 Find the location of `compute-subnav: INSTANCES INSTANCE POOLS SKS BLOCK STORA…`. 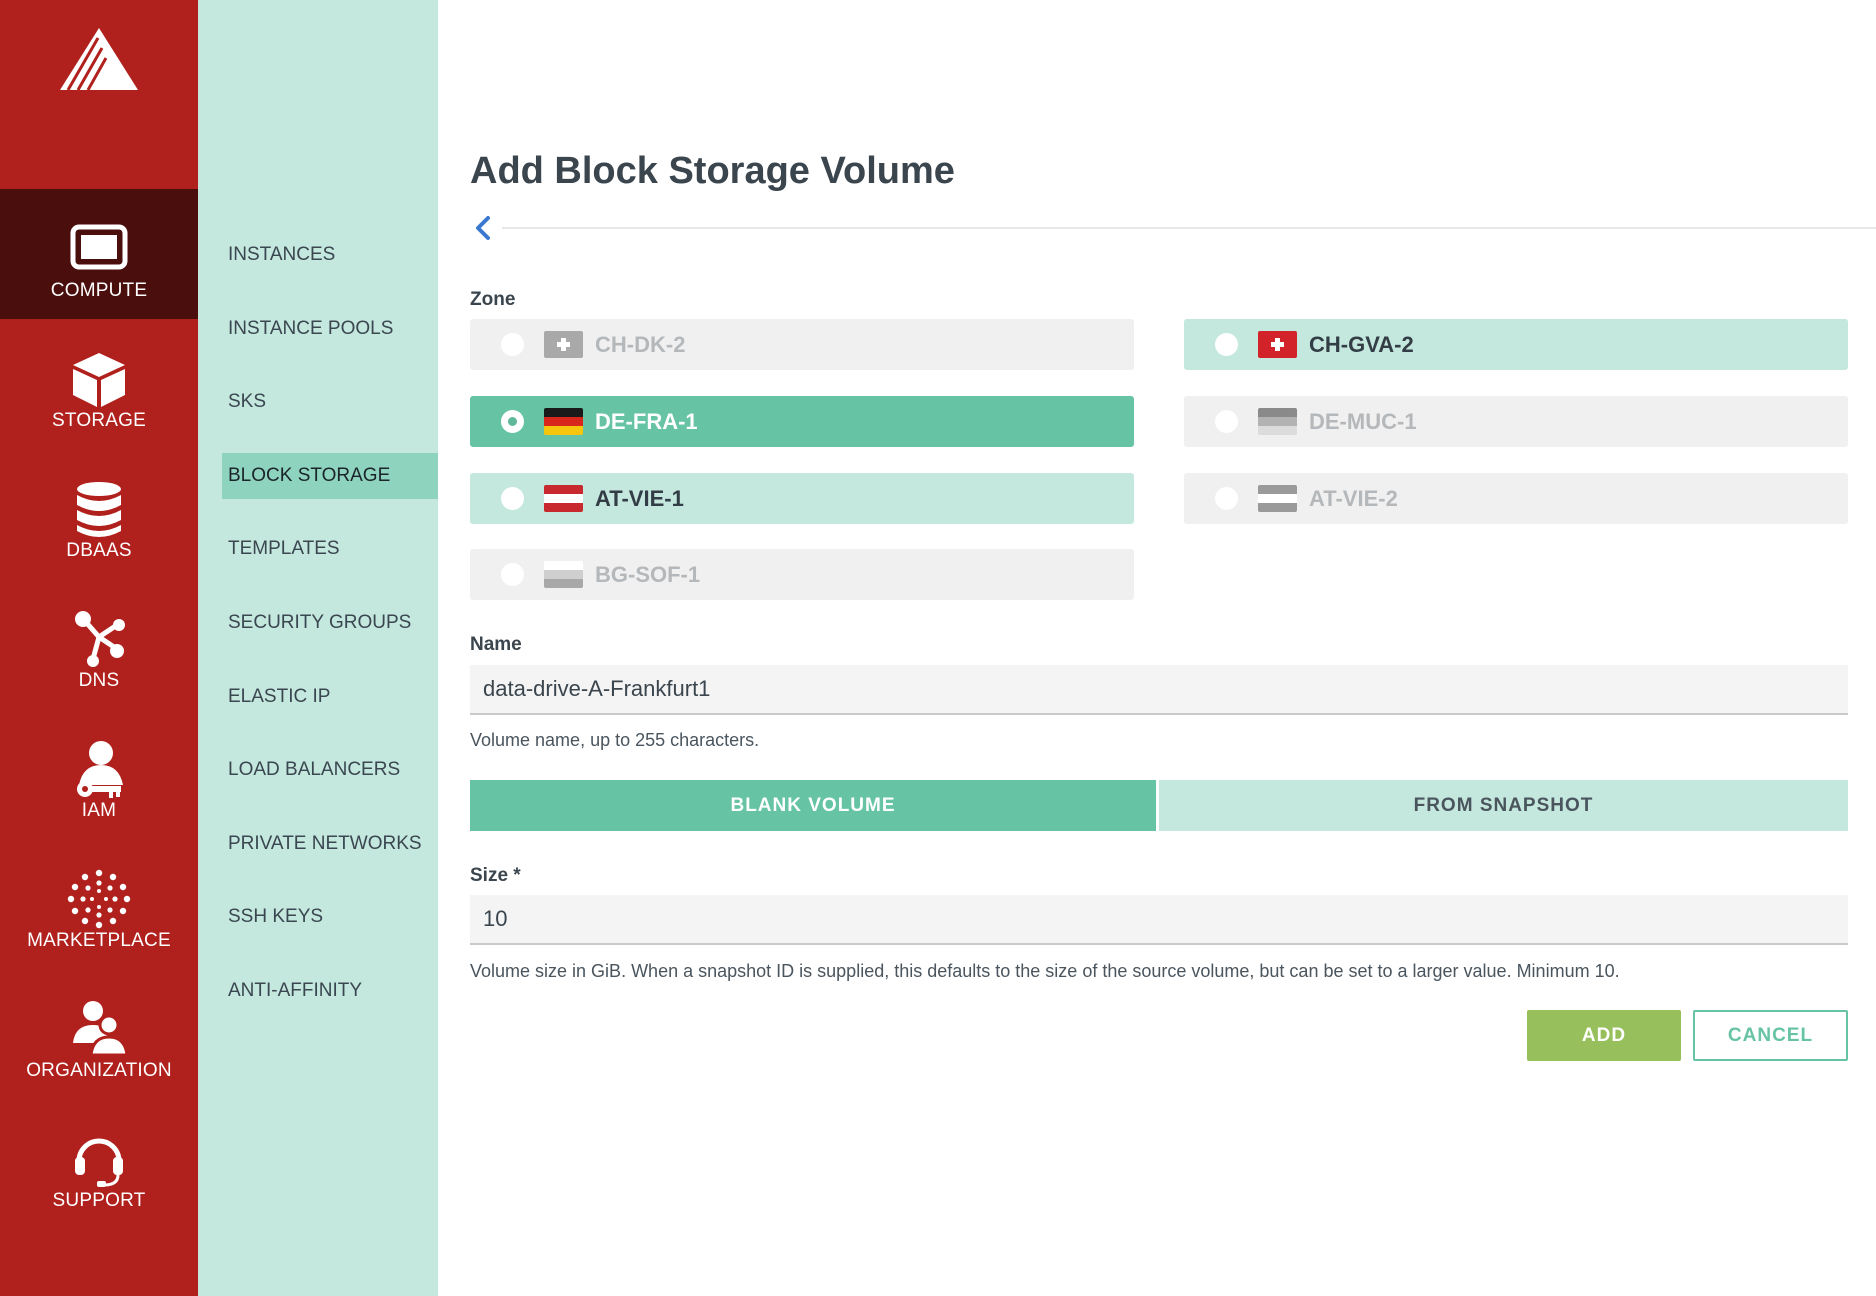

compute-subnav: INSTANCES INSTANCE POOLS SKS BLOCK STORA… is located at coordinates (318, 648).